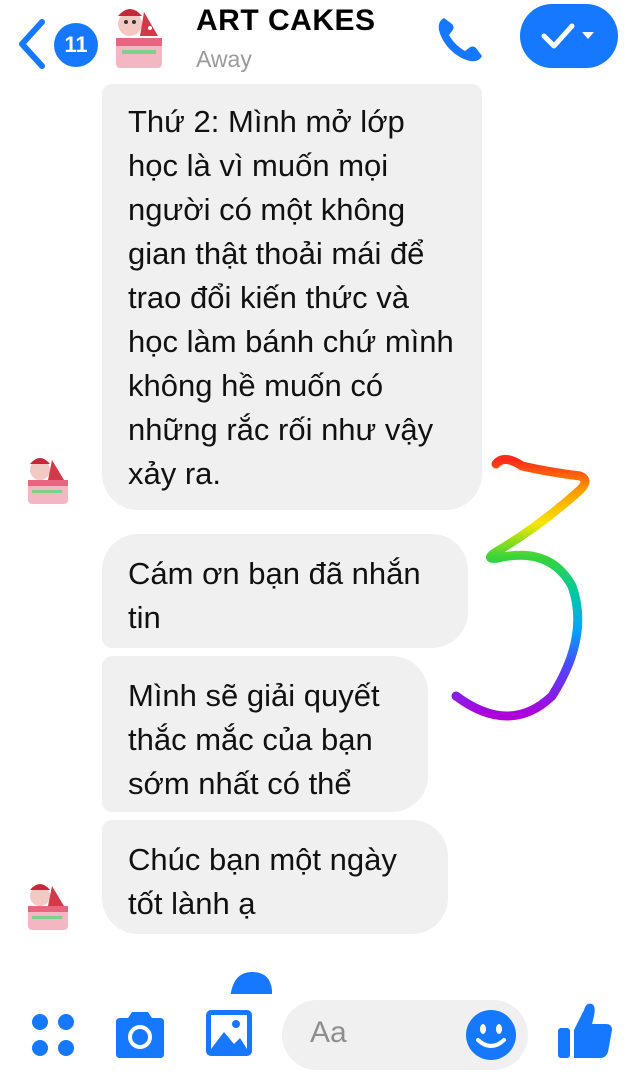 Image resolution: width=640 pixels, height=1084 pixels. Describe the element at coordinates (76, 45) in the screenshot. I see `unread-count-badge: 11` at that location.